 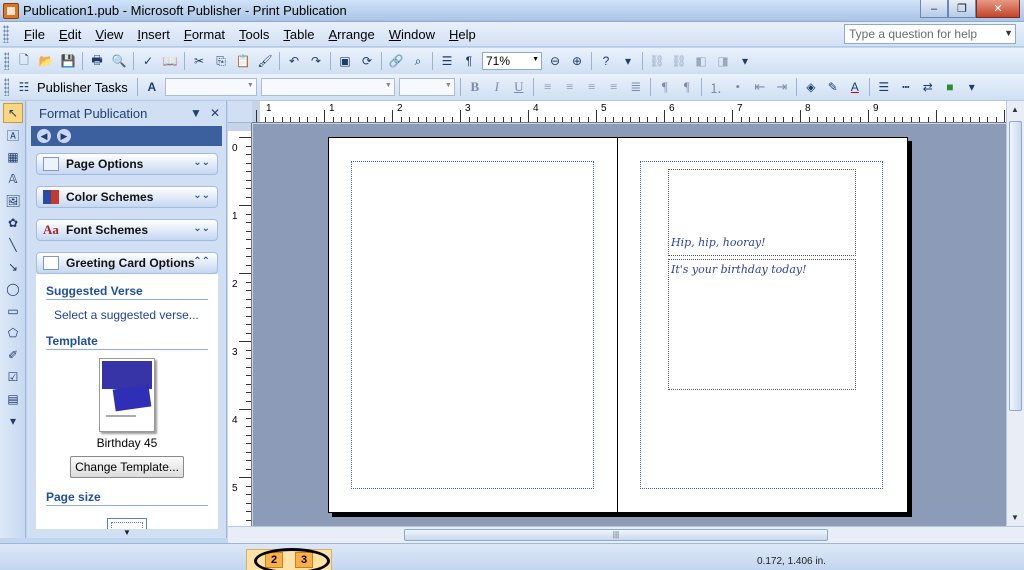 What do you see at coordinates (367, 61) in the screenshot?
I see `rotate-icon: ⟳` at bounding box center [367, 61].